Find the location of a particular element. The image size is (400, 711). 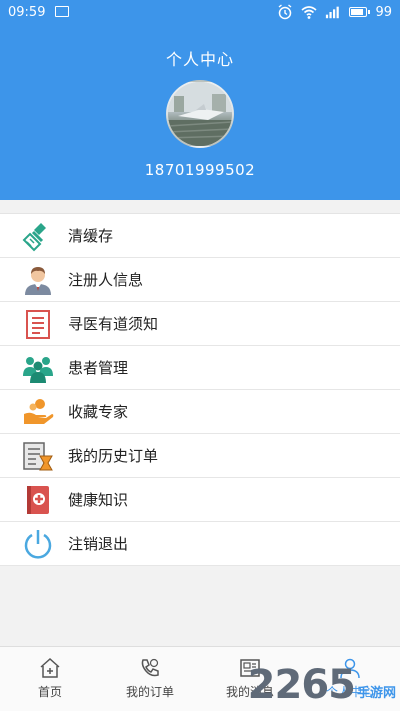

medical-book-icon is located at coordinates (38, 500).